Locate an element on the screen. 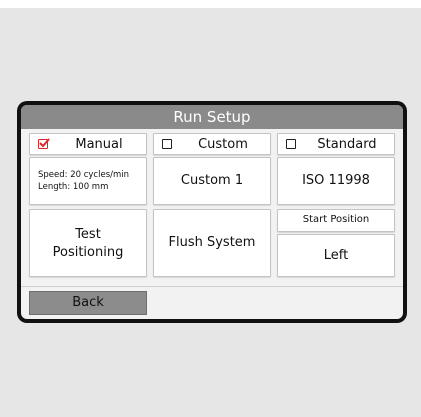  start-position-label: Start Position is located at coordinates (336, 219).